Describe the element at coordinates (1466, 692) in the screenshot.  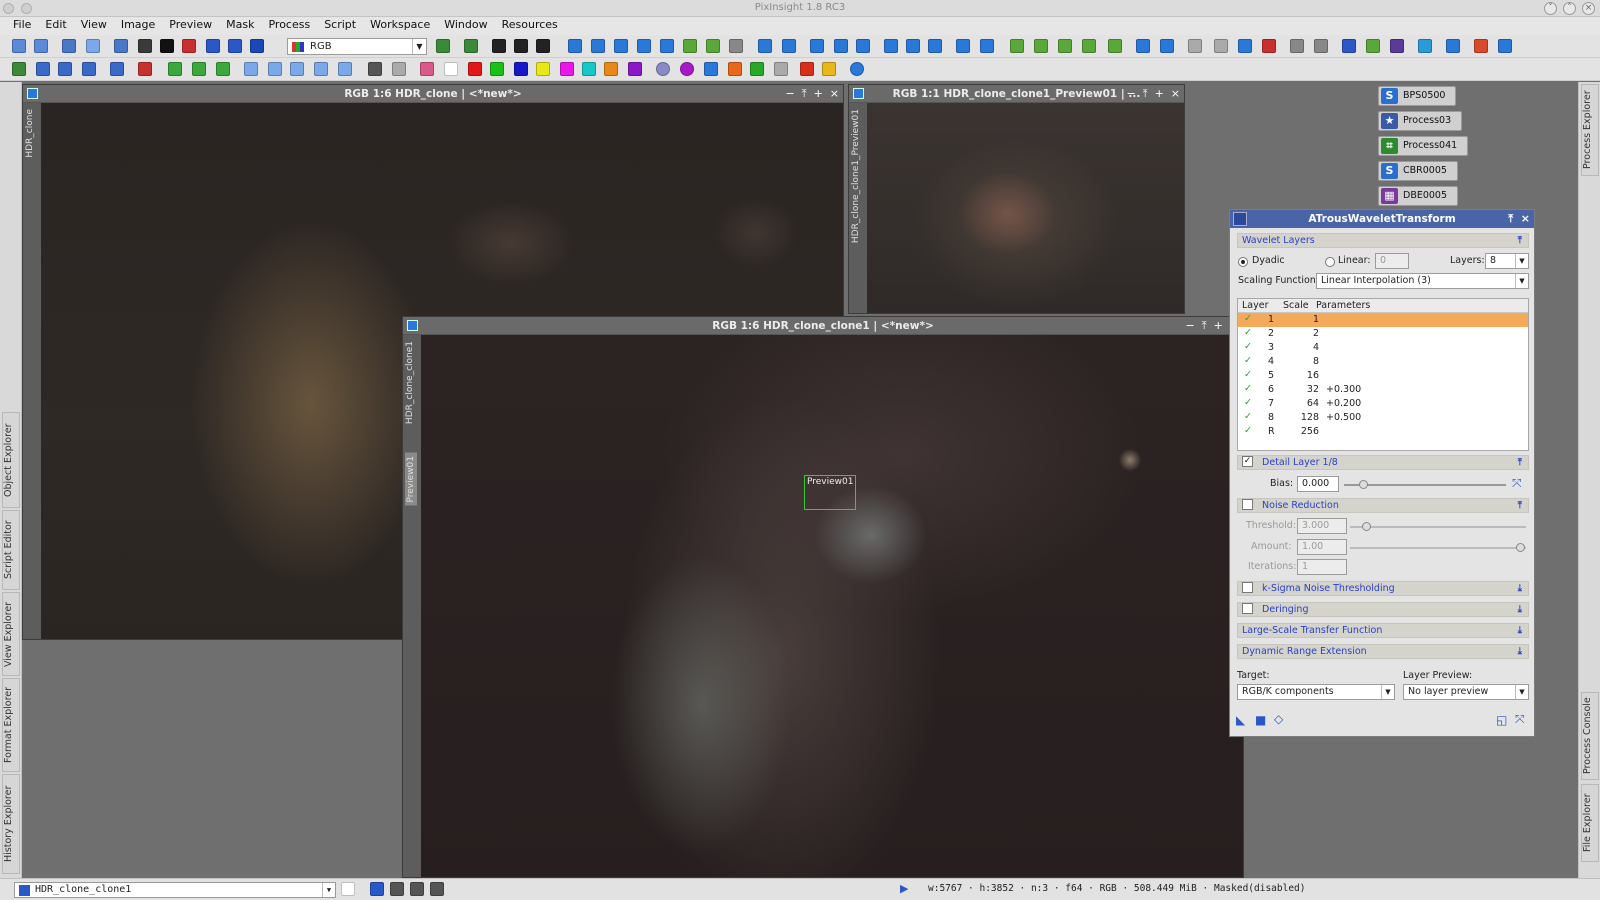
I see `layer-preview-select: No layer preview ▼` at that location.